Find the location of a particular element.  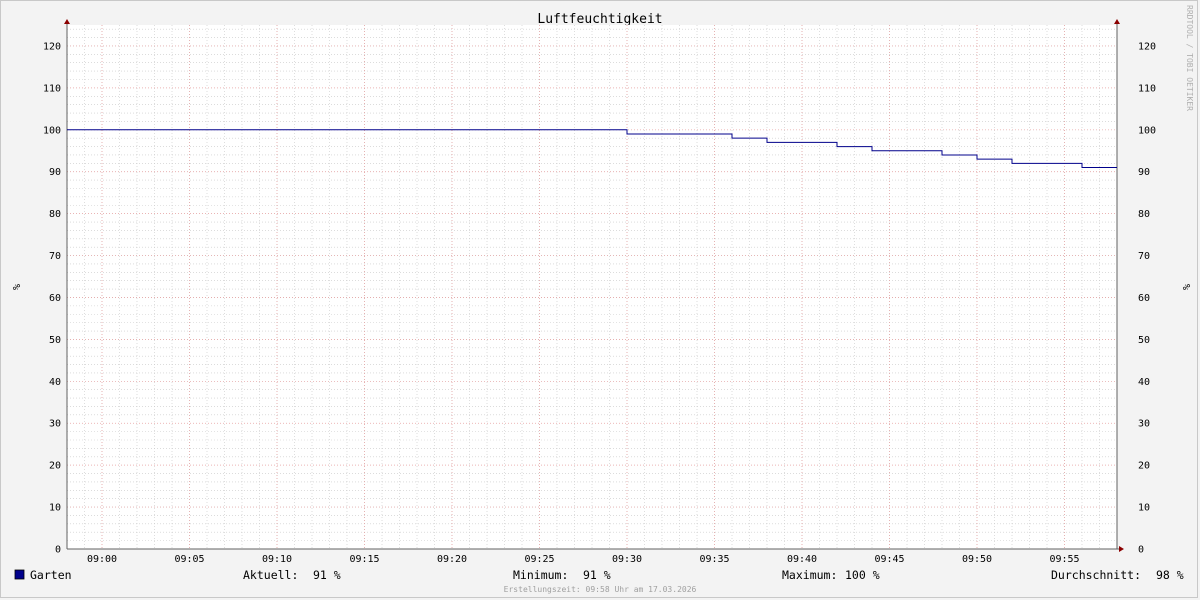

legend-max-value: 100 % is located at coordinates (862, 575).